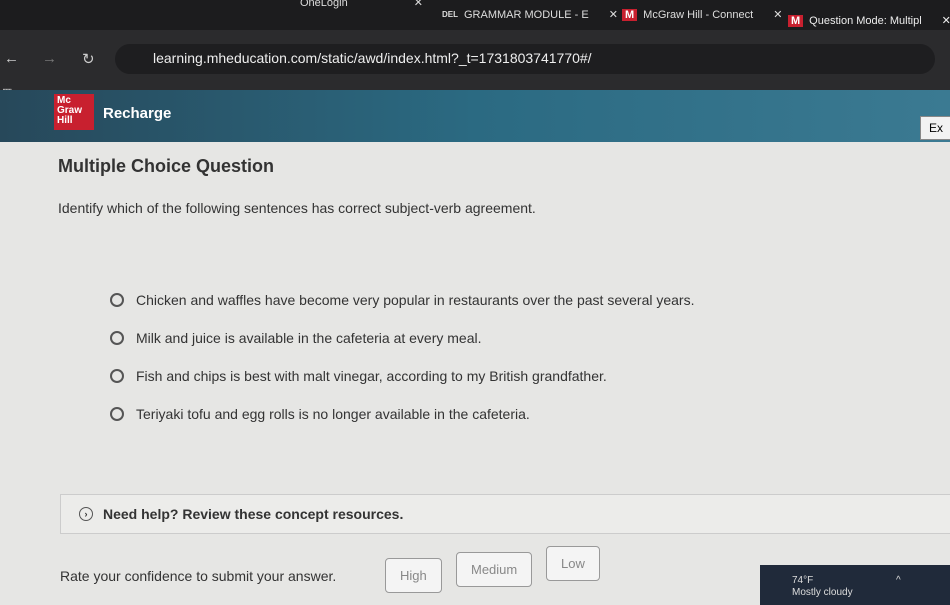 The width and height of the screenshot is (950, 605). I want to click on tab-question-mode: M Question Mode: Multipl ✕, so click(869, 20).